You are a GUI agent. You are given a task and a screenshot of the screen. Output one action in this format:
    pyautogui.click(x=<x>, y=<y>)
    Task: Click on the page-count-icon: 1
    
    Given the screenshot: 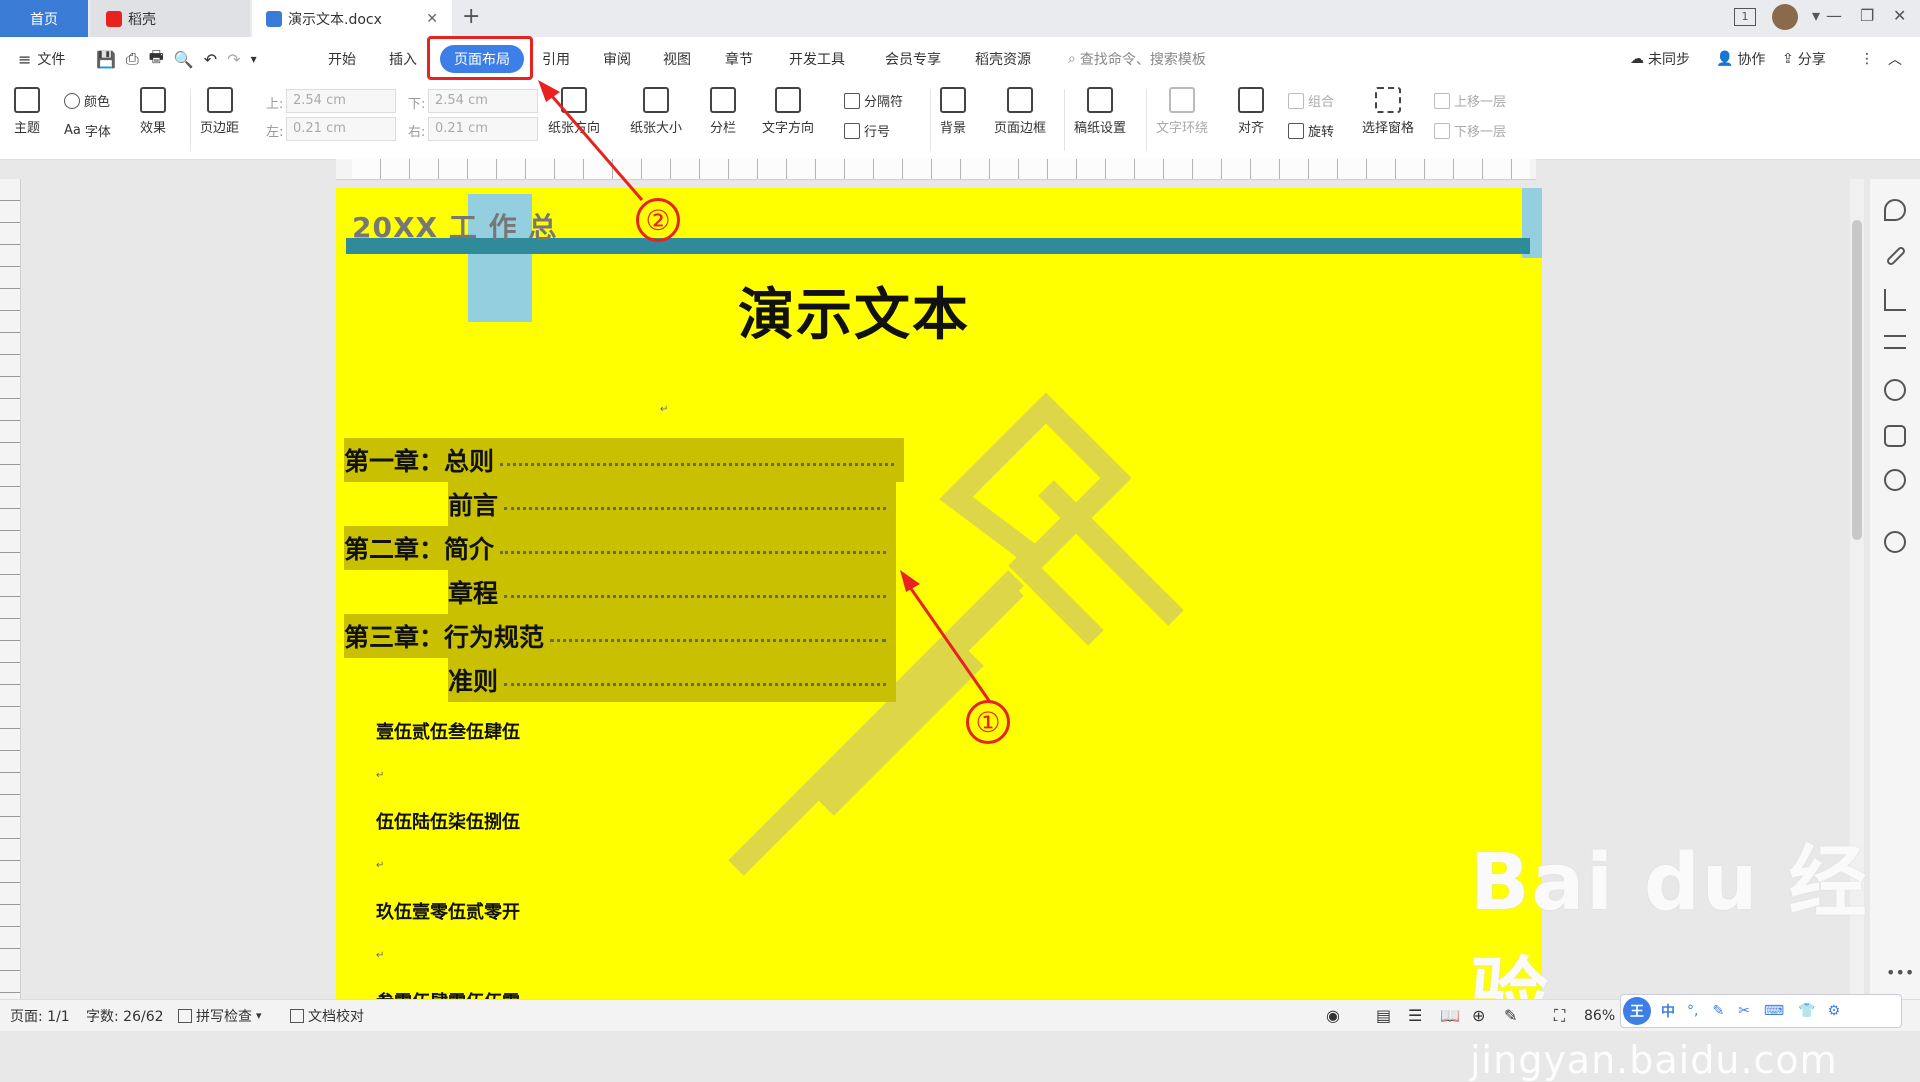 What is the action you would take?
    pyautogui.click(x=1745, y=17)
    